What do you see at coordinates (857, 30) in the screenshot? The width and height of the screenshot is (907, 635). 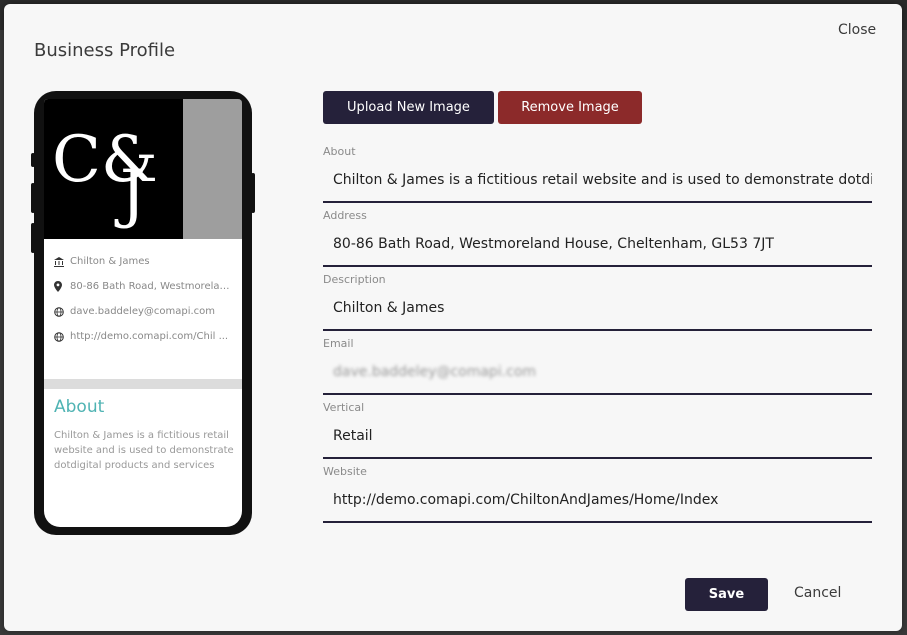 I see `close-button: Close` at bounding box center [857, 30].